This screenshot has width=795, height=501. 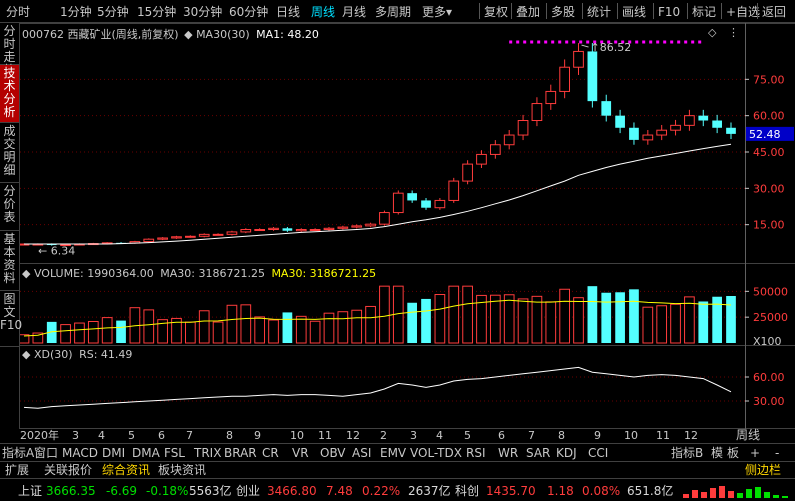 What do you see at coordinates (289, 273) in the screenshot?
I see `volume-ma30-label-2: MA30:` at bounding box center [289, 273].